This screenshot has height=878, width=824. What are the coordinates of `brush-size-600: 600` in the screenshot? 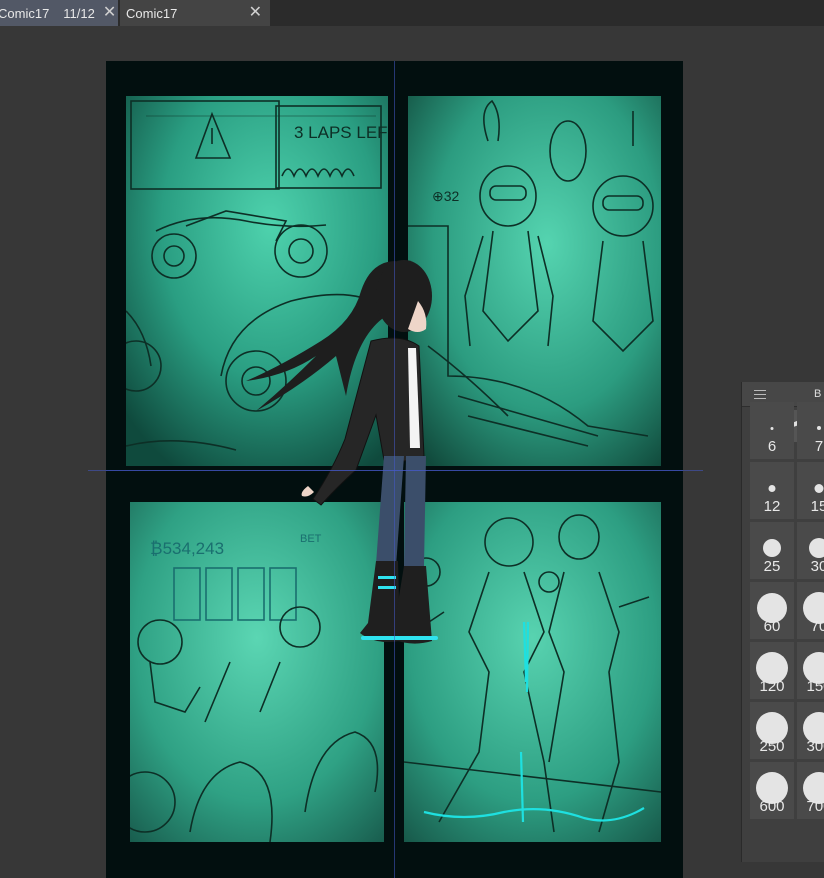 It's located at (772, 790).